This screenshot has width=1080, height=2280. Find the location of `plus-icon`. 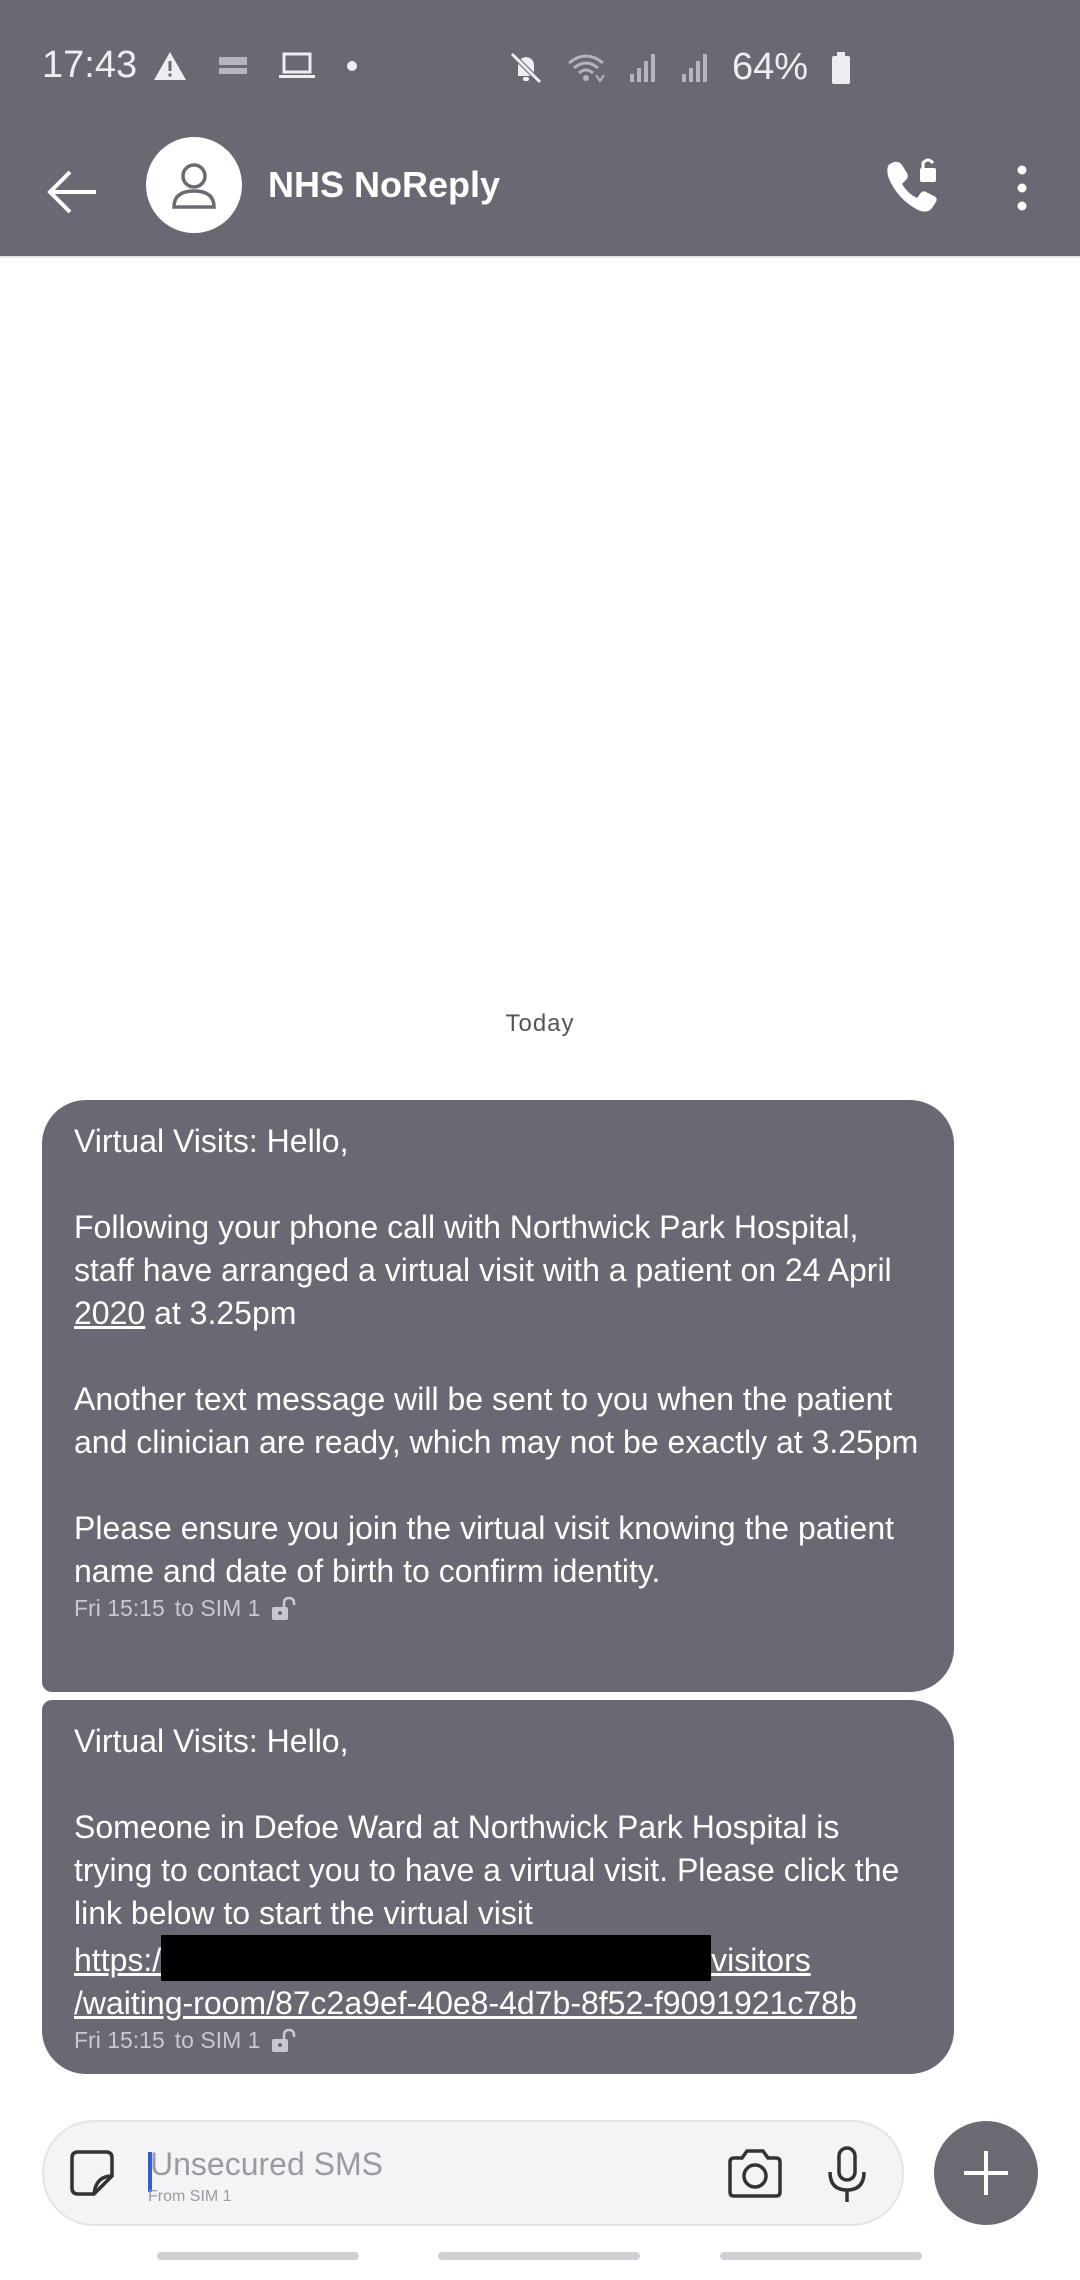

plus-icon is located at coordinates (986, 2173).